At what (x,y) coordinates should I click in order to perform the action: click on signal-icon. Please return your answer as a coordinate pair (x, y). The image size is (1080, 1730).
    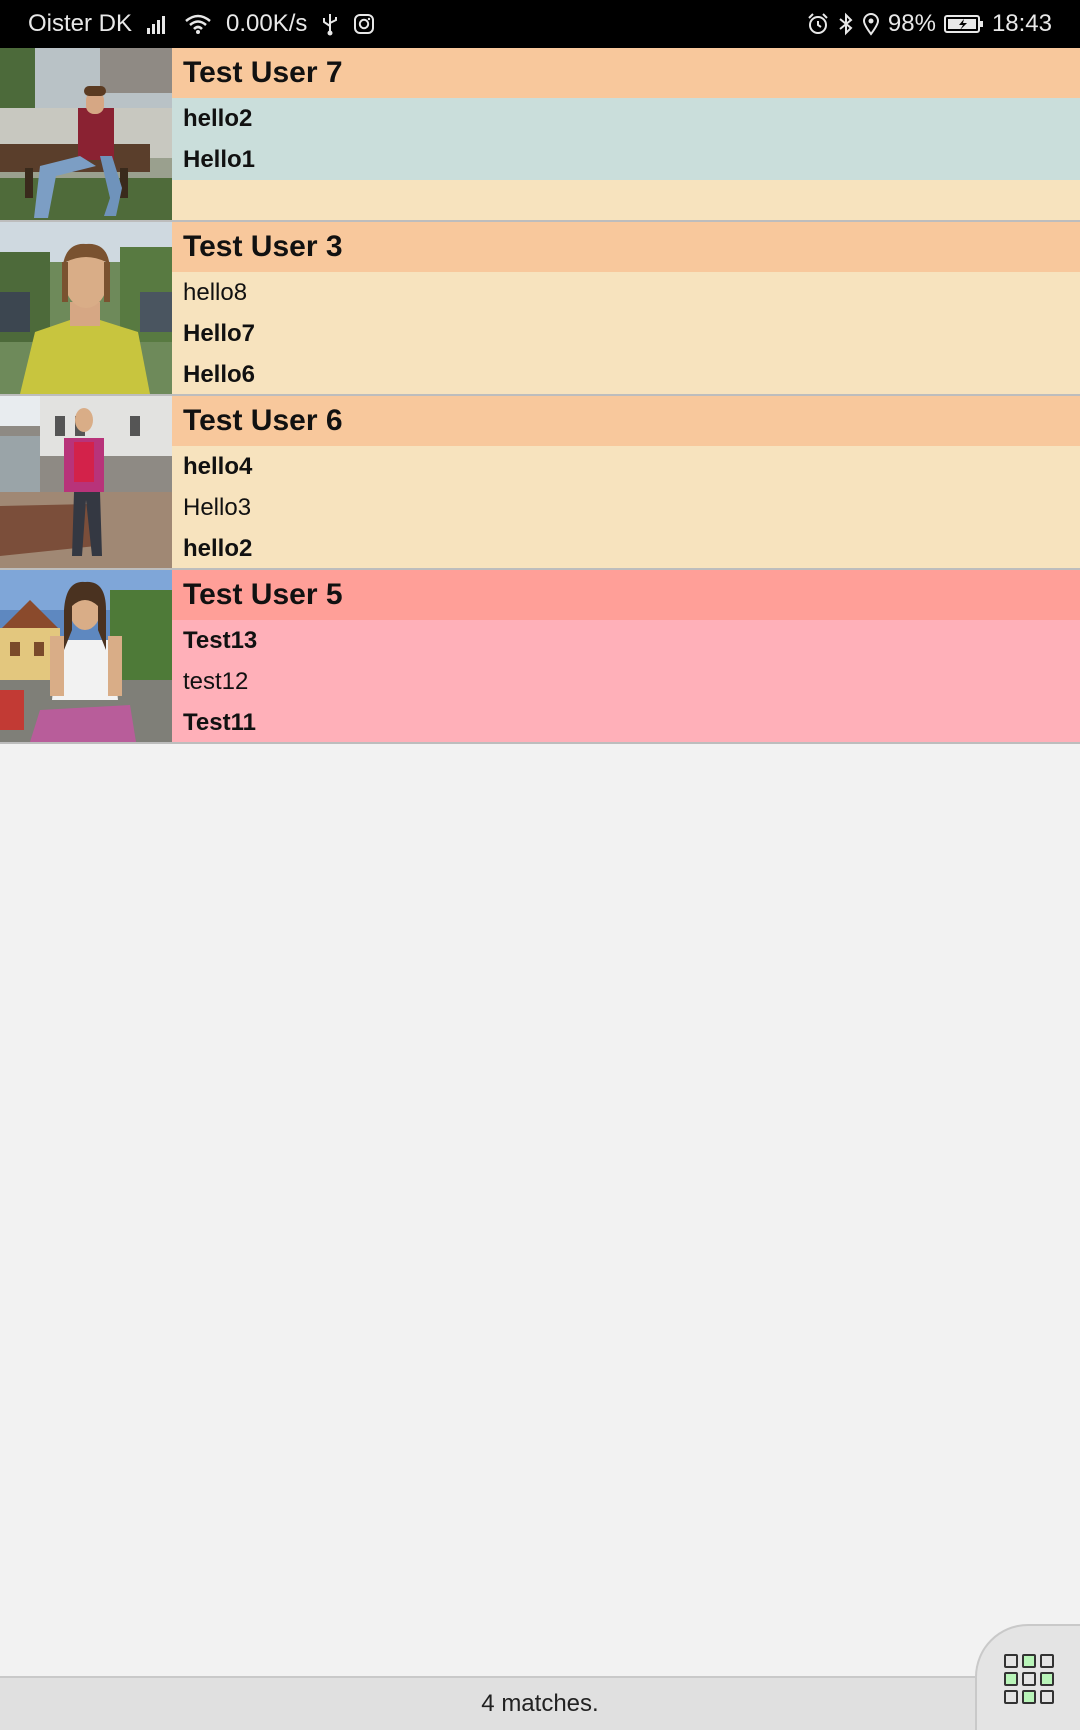
    Looking at the image, I should click on (158, 24).